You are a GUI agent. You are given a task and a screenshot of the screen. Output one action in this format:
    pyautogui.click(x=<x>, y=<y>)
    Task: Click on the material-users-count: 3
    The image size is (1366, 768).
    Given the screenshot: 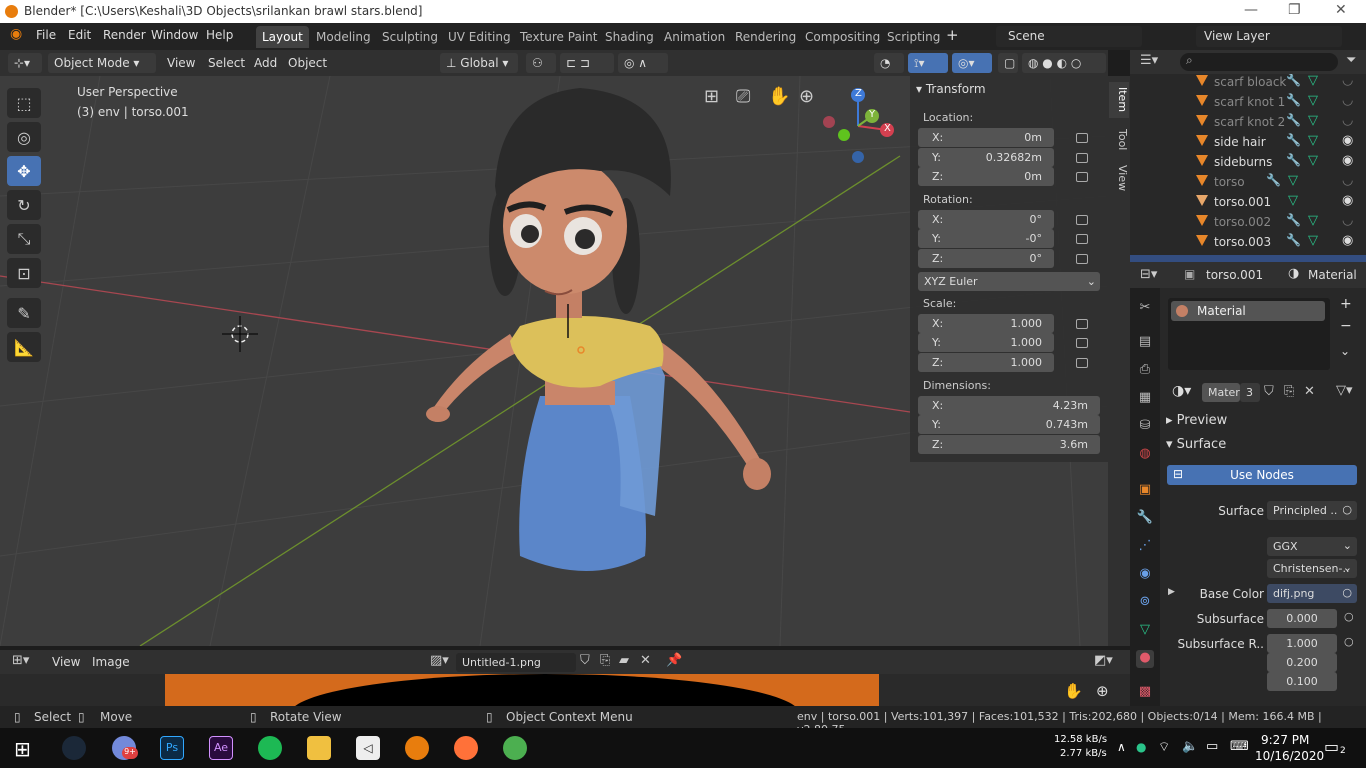 What is the action you would take?
    pyautogui.click(x=1250, y=392)
    